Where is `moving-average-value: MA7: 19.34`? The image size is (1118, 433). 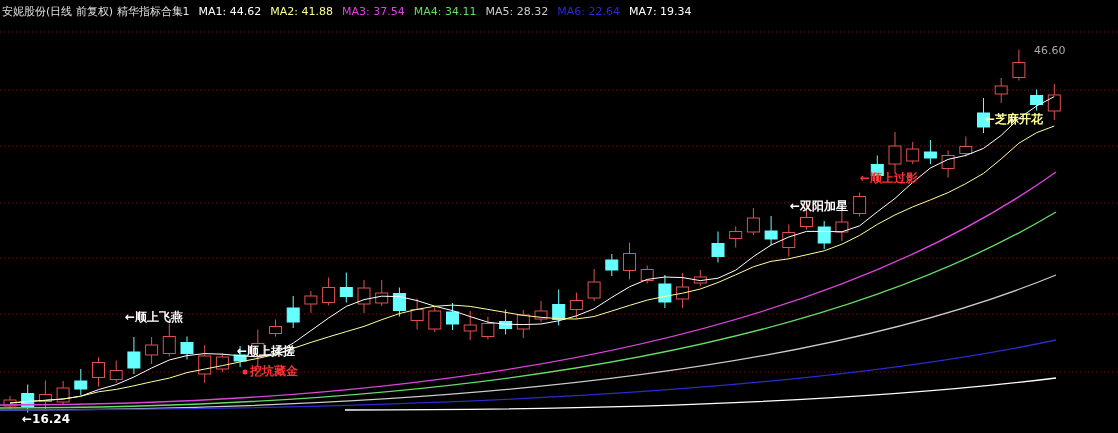 moving-average-value: MA7: 19.34 is located at coordinates (660, 11).